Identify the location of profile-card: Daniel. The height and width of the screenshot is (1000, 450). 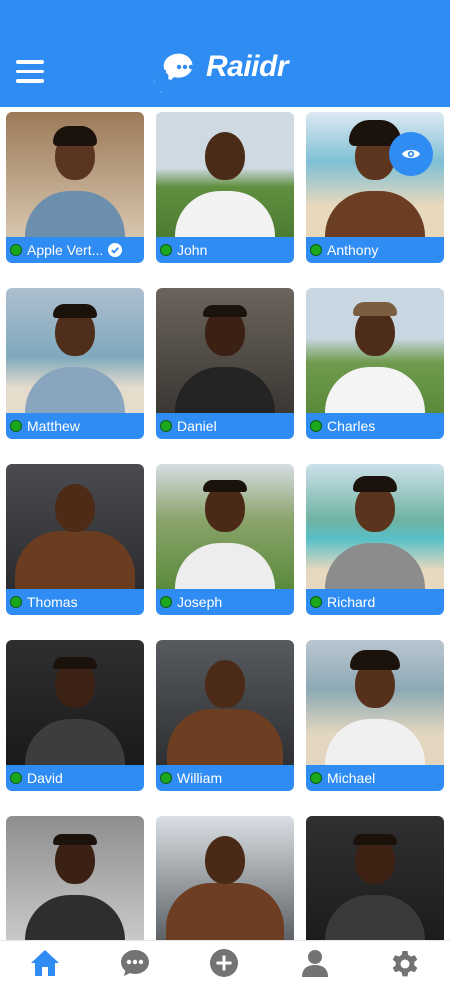
(225, 363).